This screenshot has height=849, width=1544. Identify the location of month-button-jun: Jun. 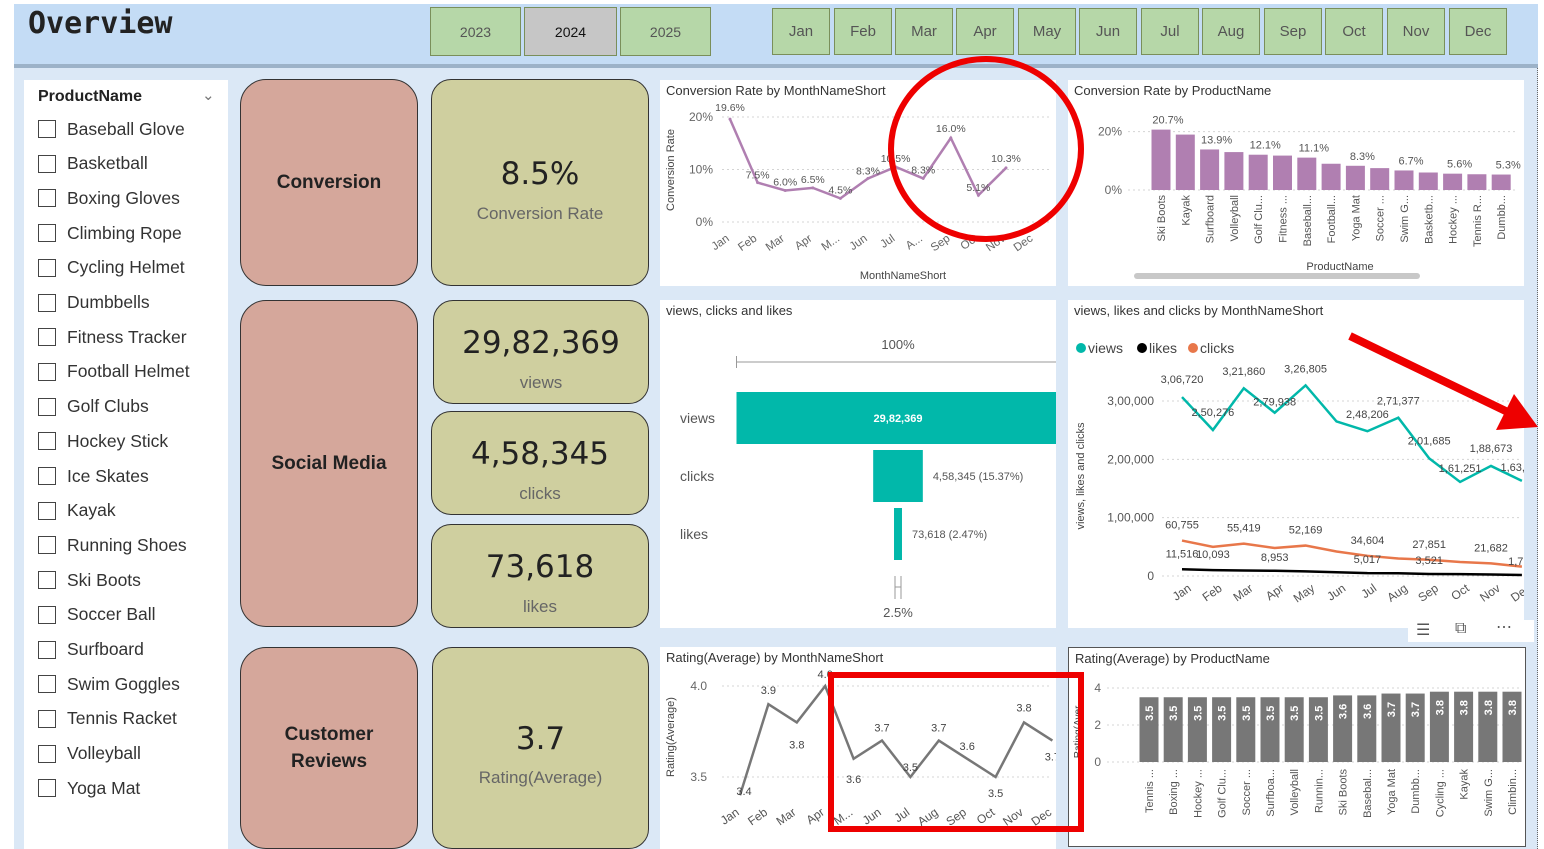
(1108, 31).